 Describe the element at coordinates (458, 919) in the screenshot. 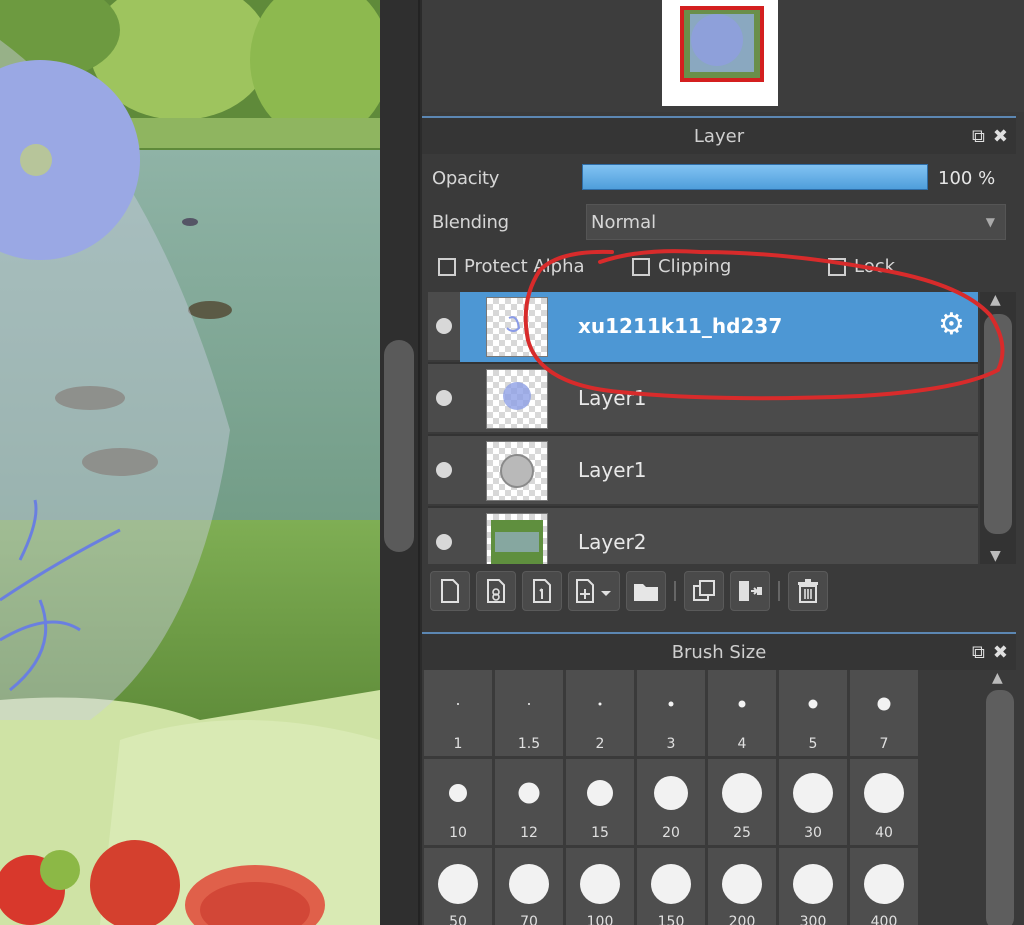

I see `brush-size-value: 50` at that location.